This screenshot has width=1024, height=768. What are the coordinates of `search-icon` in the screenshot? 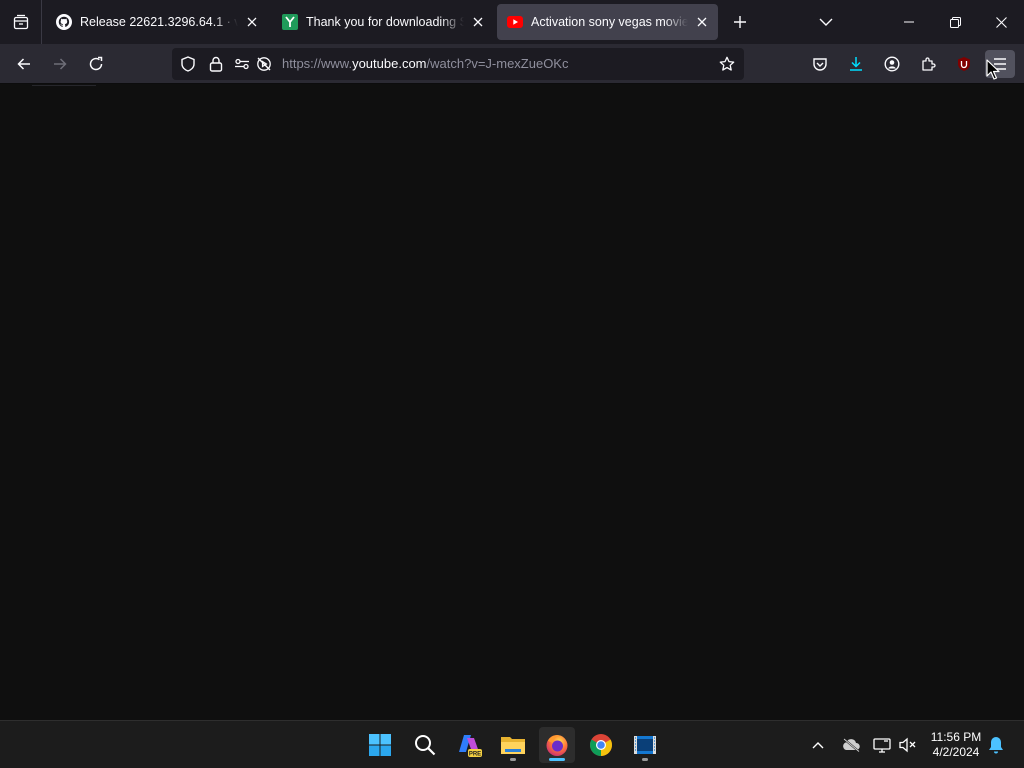 It's located at (425, 745).